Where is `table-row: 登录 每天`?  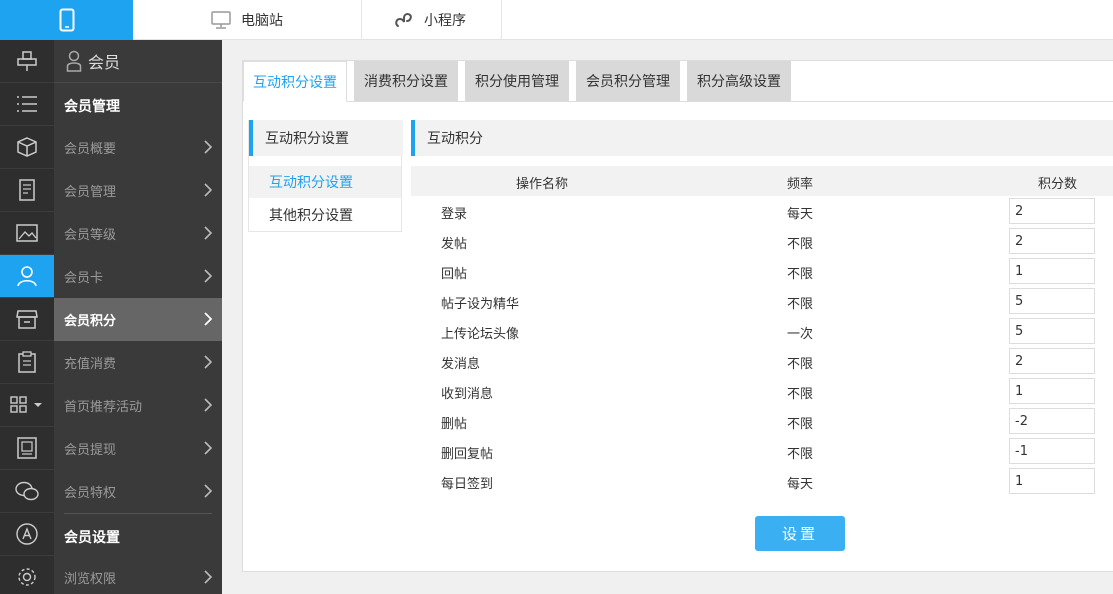 table-row: 登录 每天 is located at coordinates (762, 211).